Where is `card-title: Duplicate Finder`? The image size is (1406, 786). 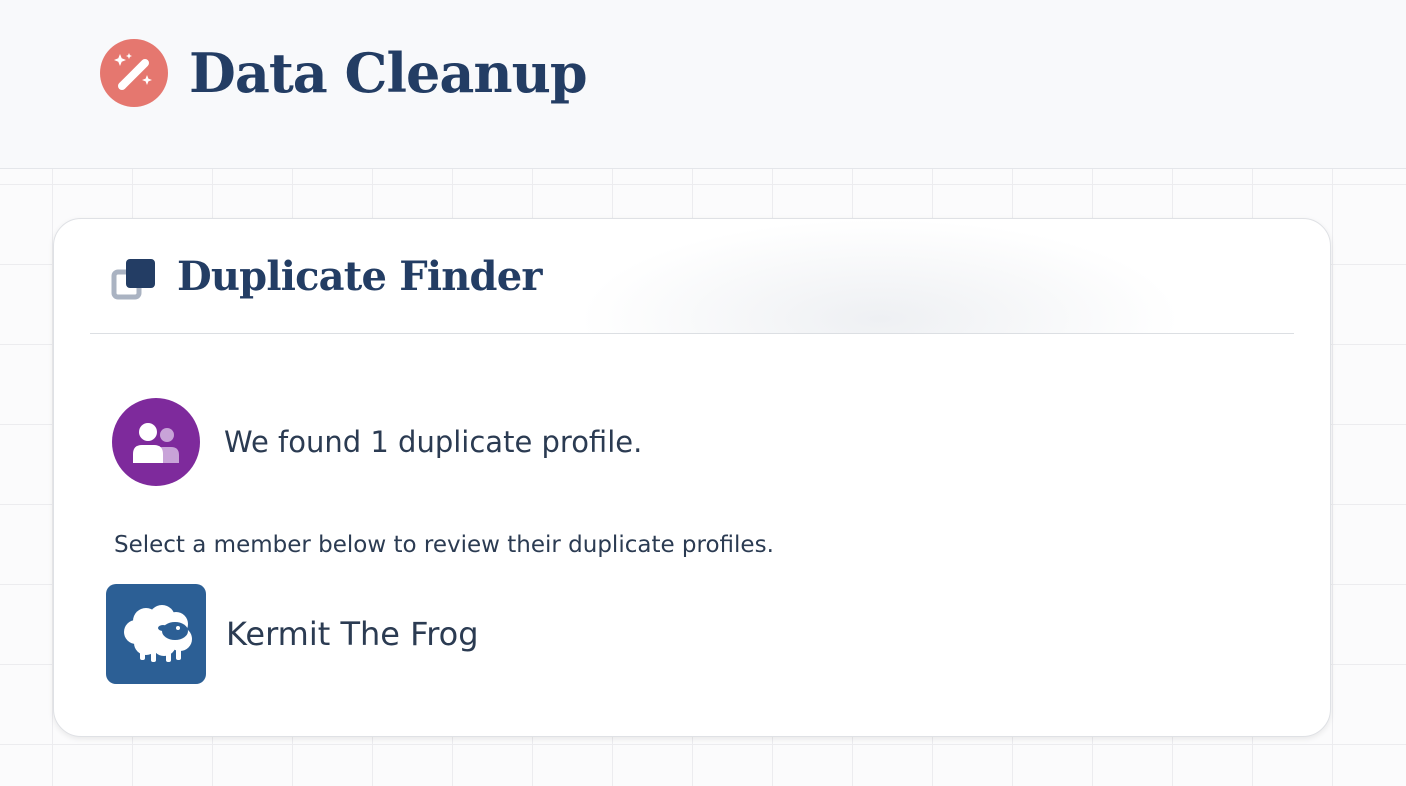
card-title: Duplicate Finder is located at coordinates (359, 276).